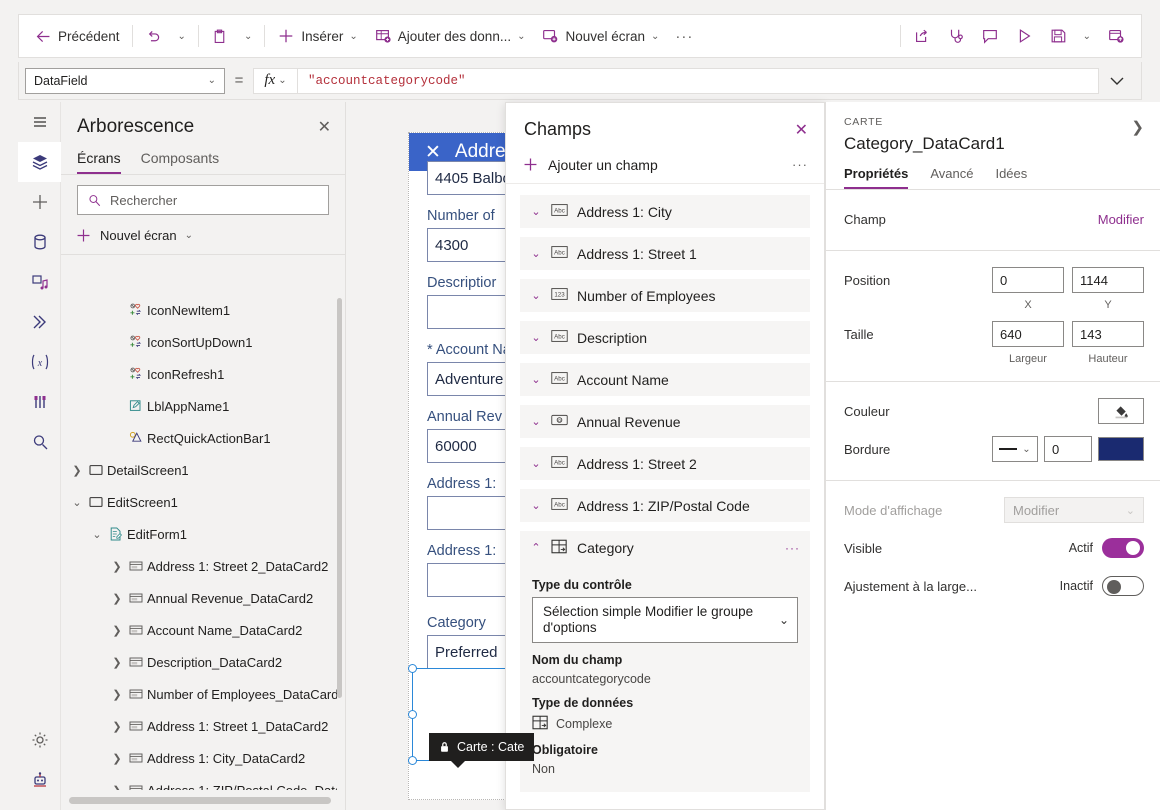 This screenshot has height=810, width=1160. What do you see at coordinates (200, 800) in the screenshot?
I see `tree-horizontal-scrollbar` at bounding box center [200, 800].